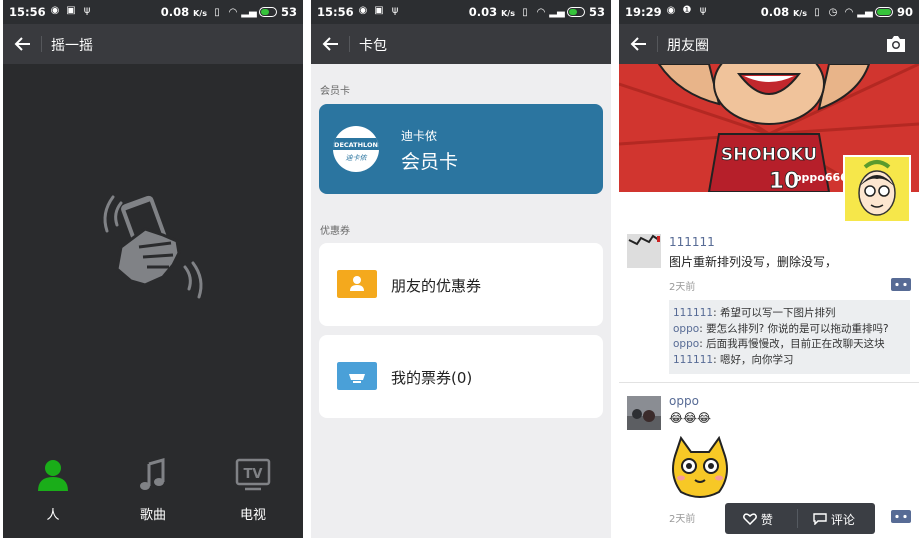  I want to click on status-time: 19:29, so click(643, 12).